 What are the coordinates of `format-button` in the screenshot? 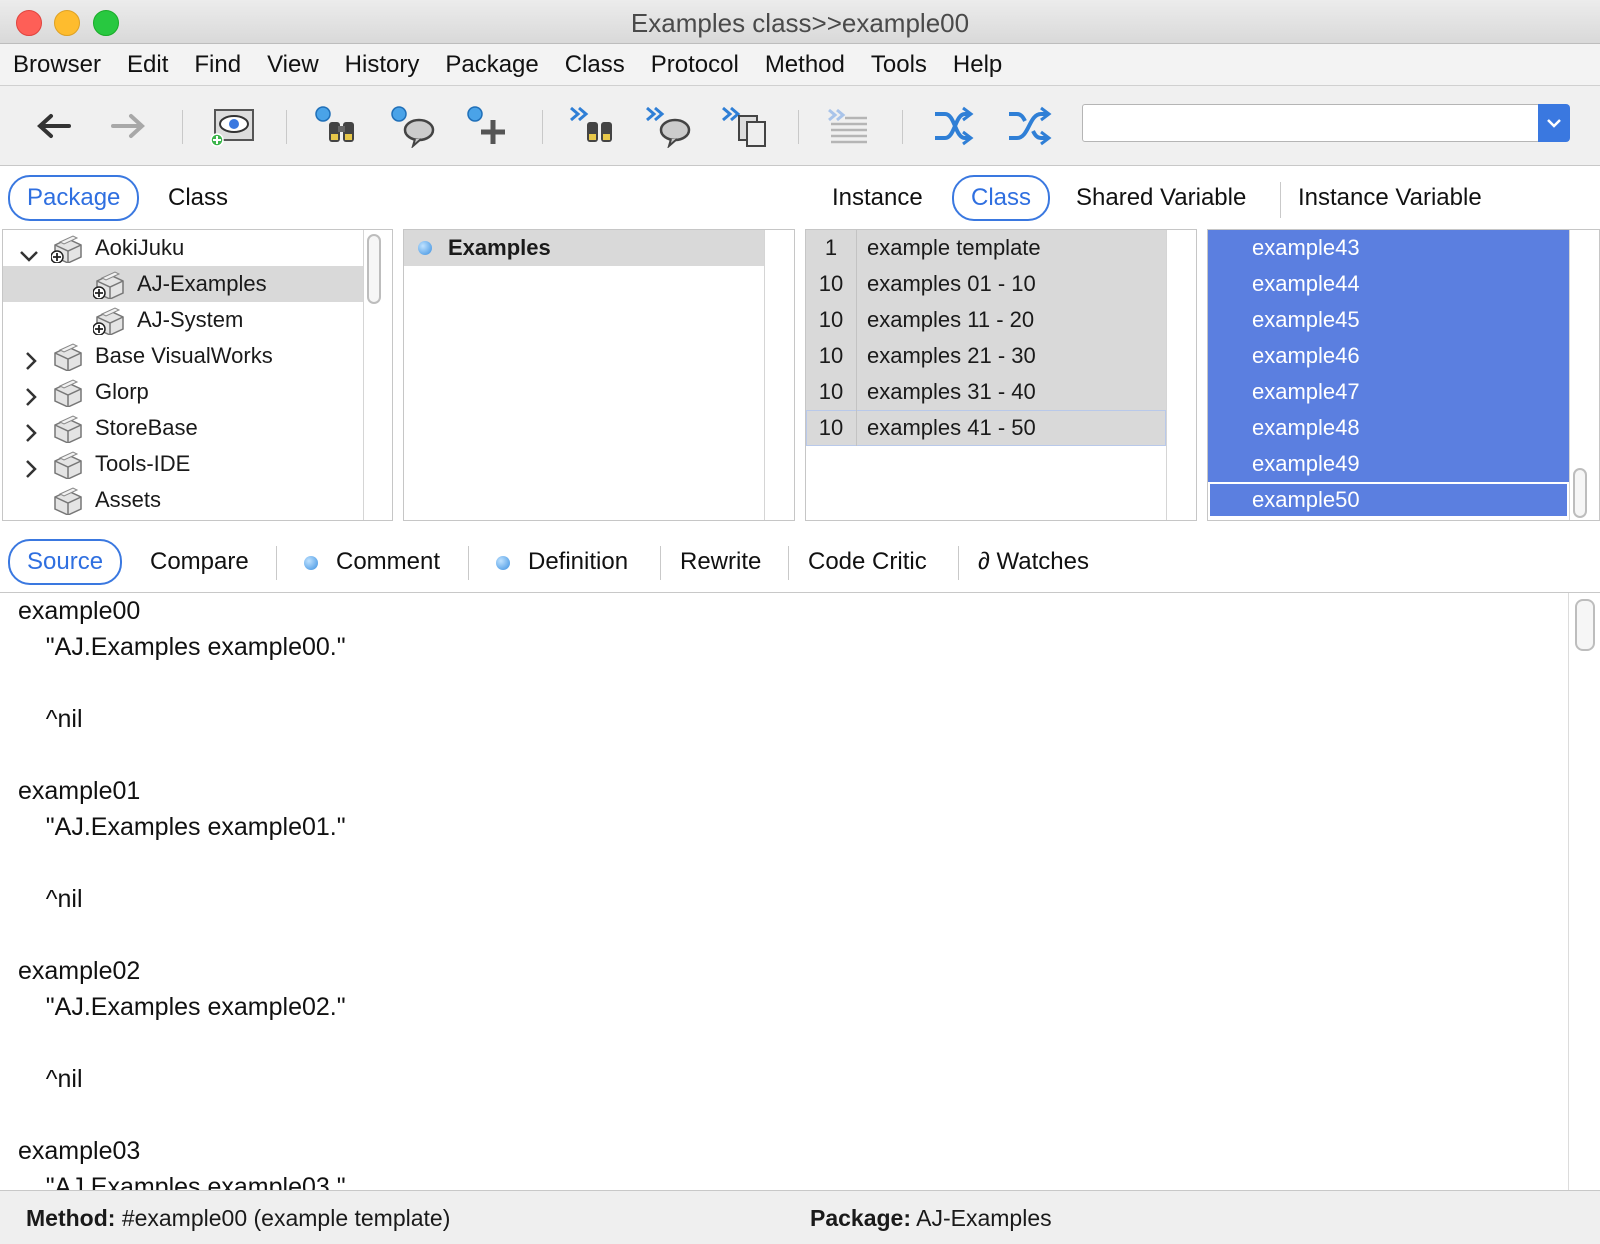 It's located at (849, 126).